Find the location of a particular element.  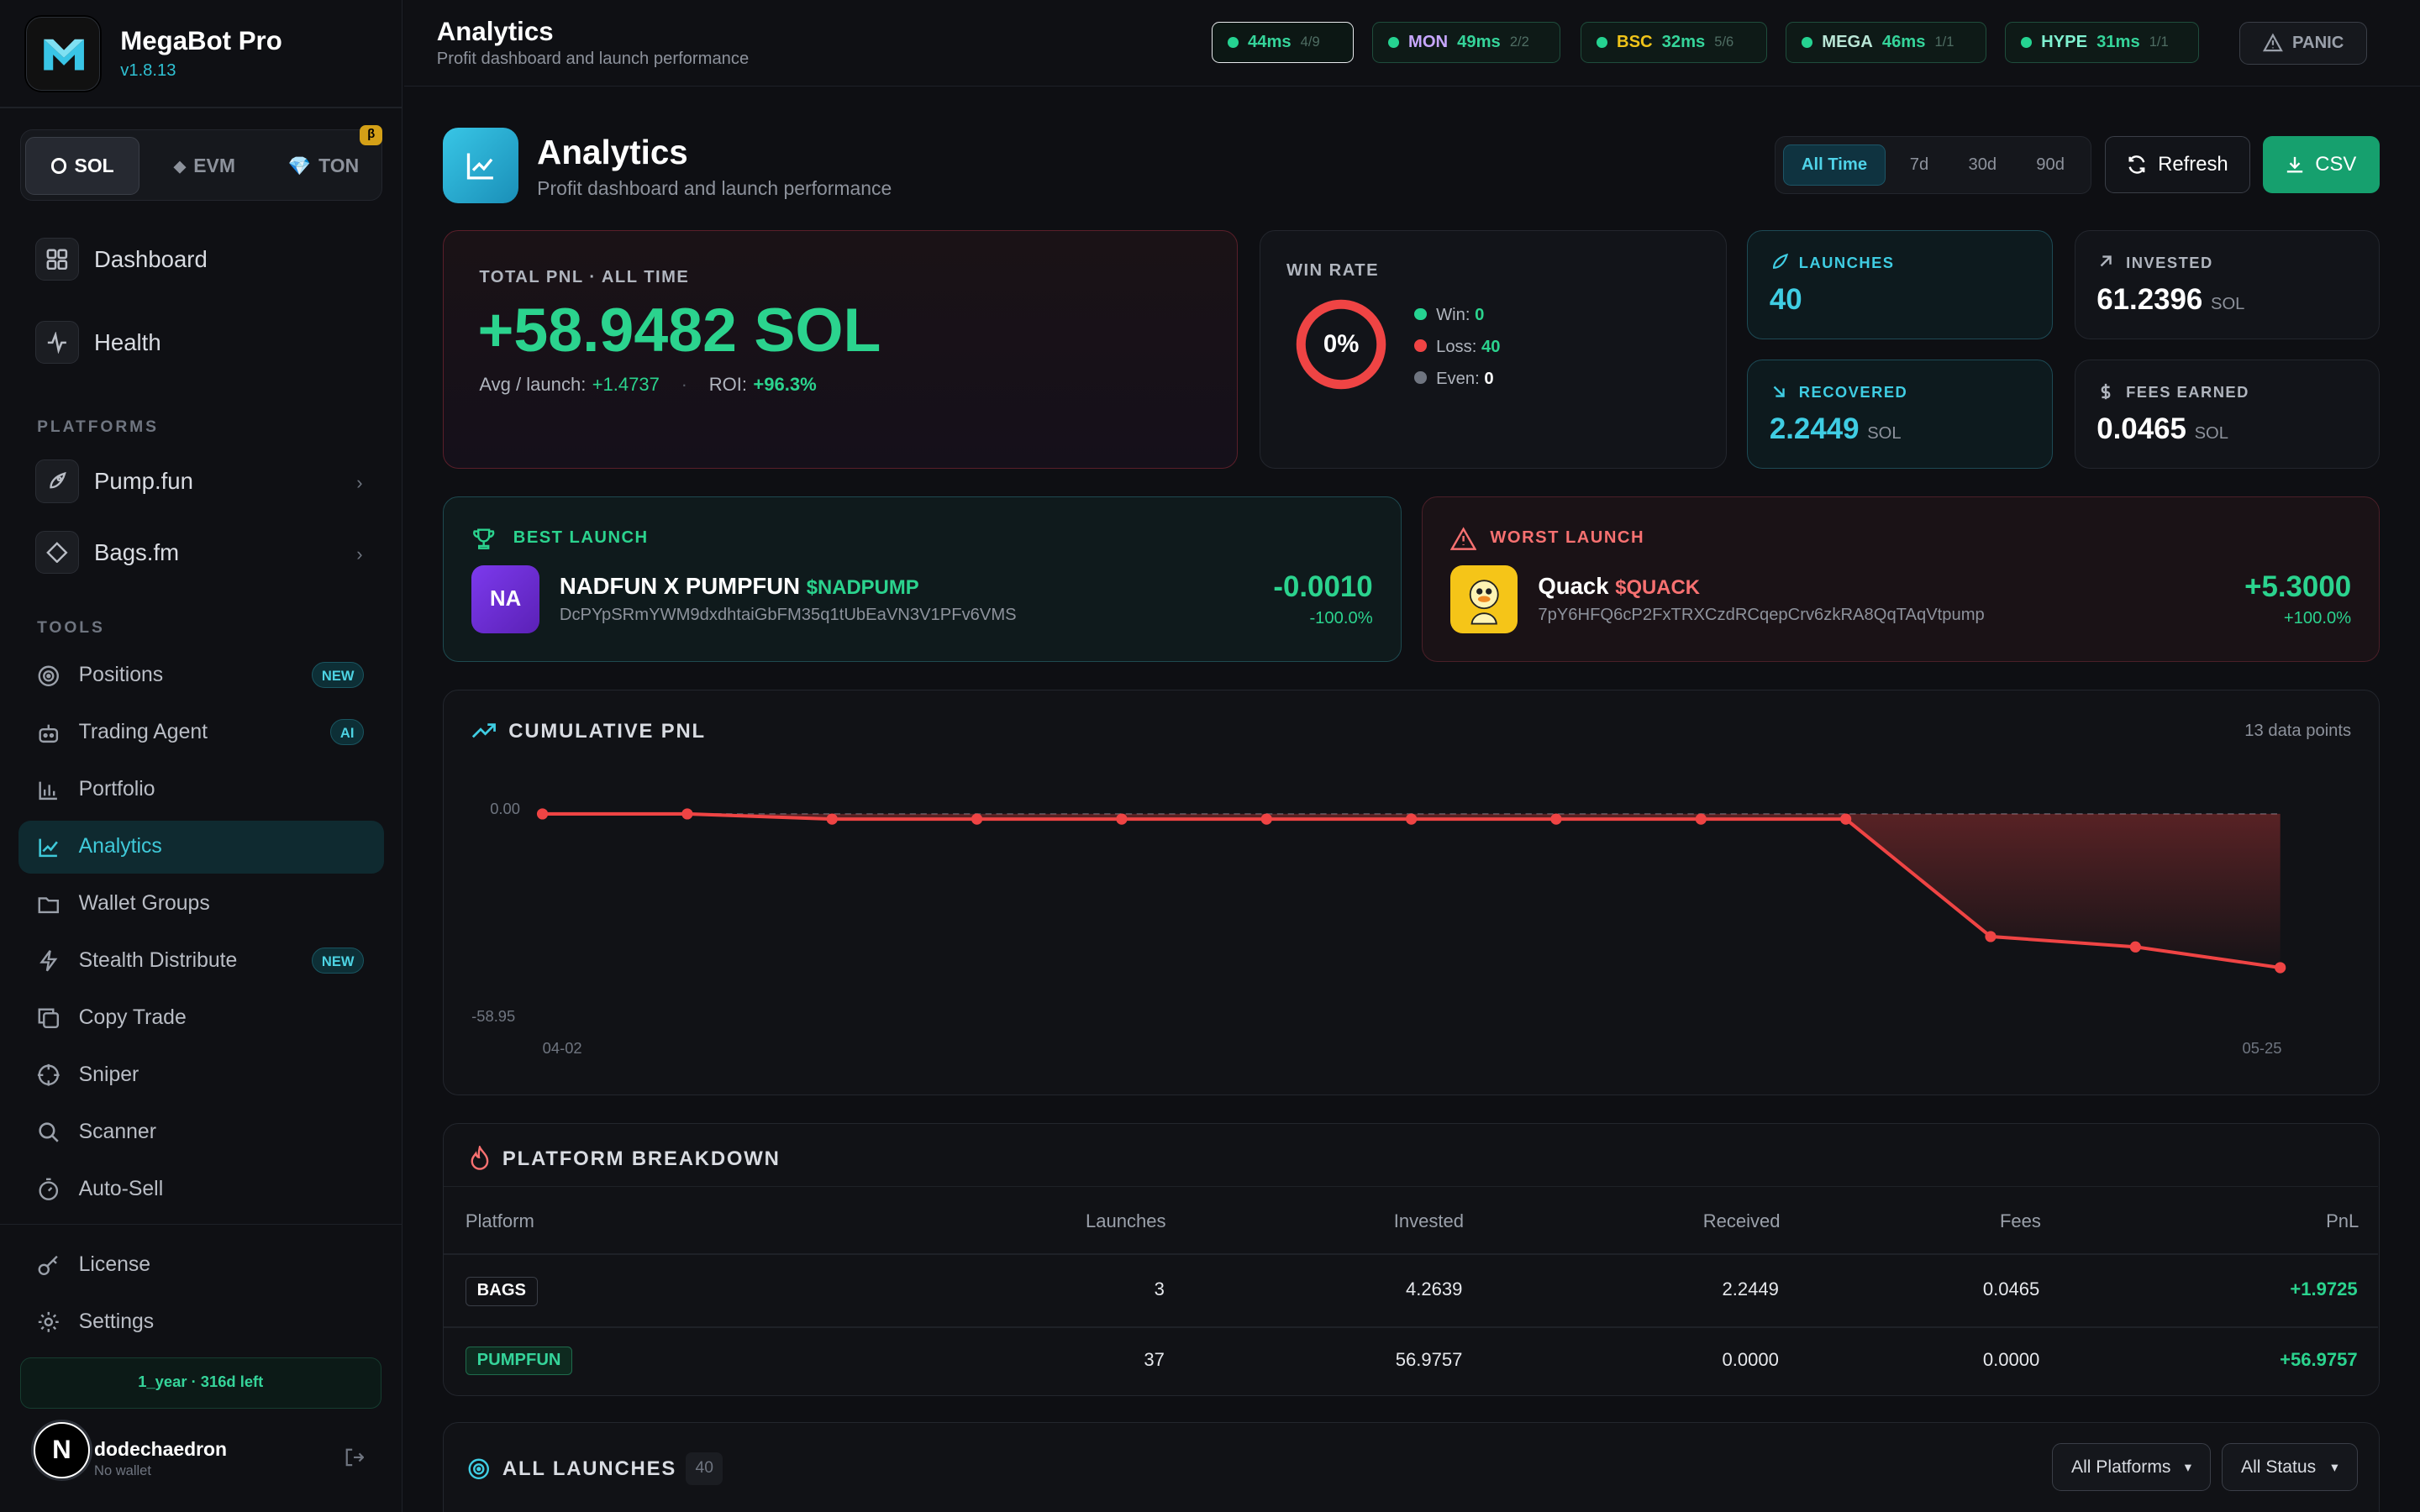

breakdown-title: PLATFORM BREAKDOWN is located at coordinates (642, 1158).